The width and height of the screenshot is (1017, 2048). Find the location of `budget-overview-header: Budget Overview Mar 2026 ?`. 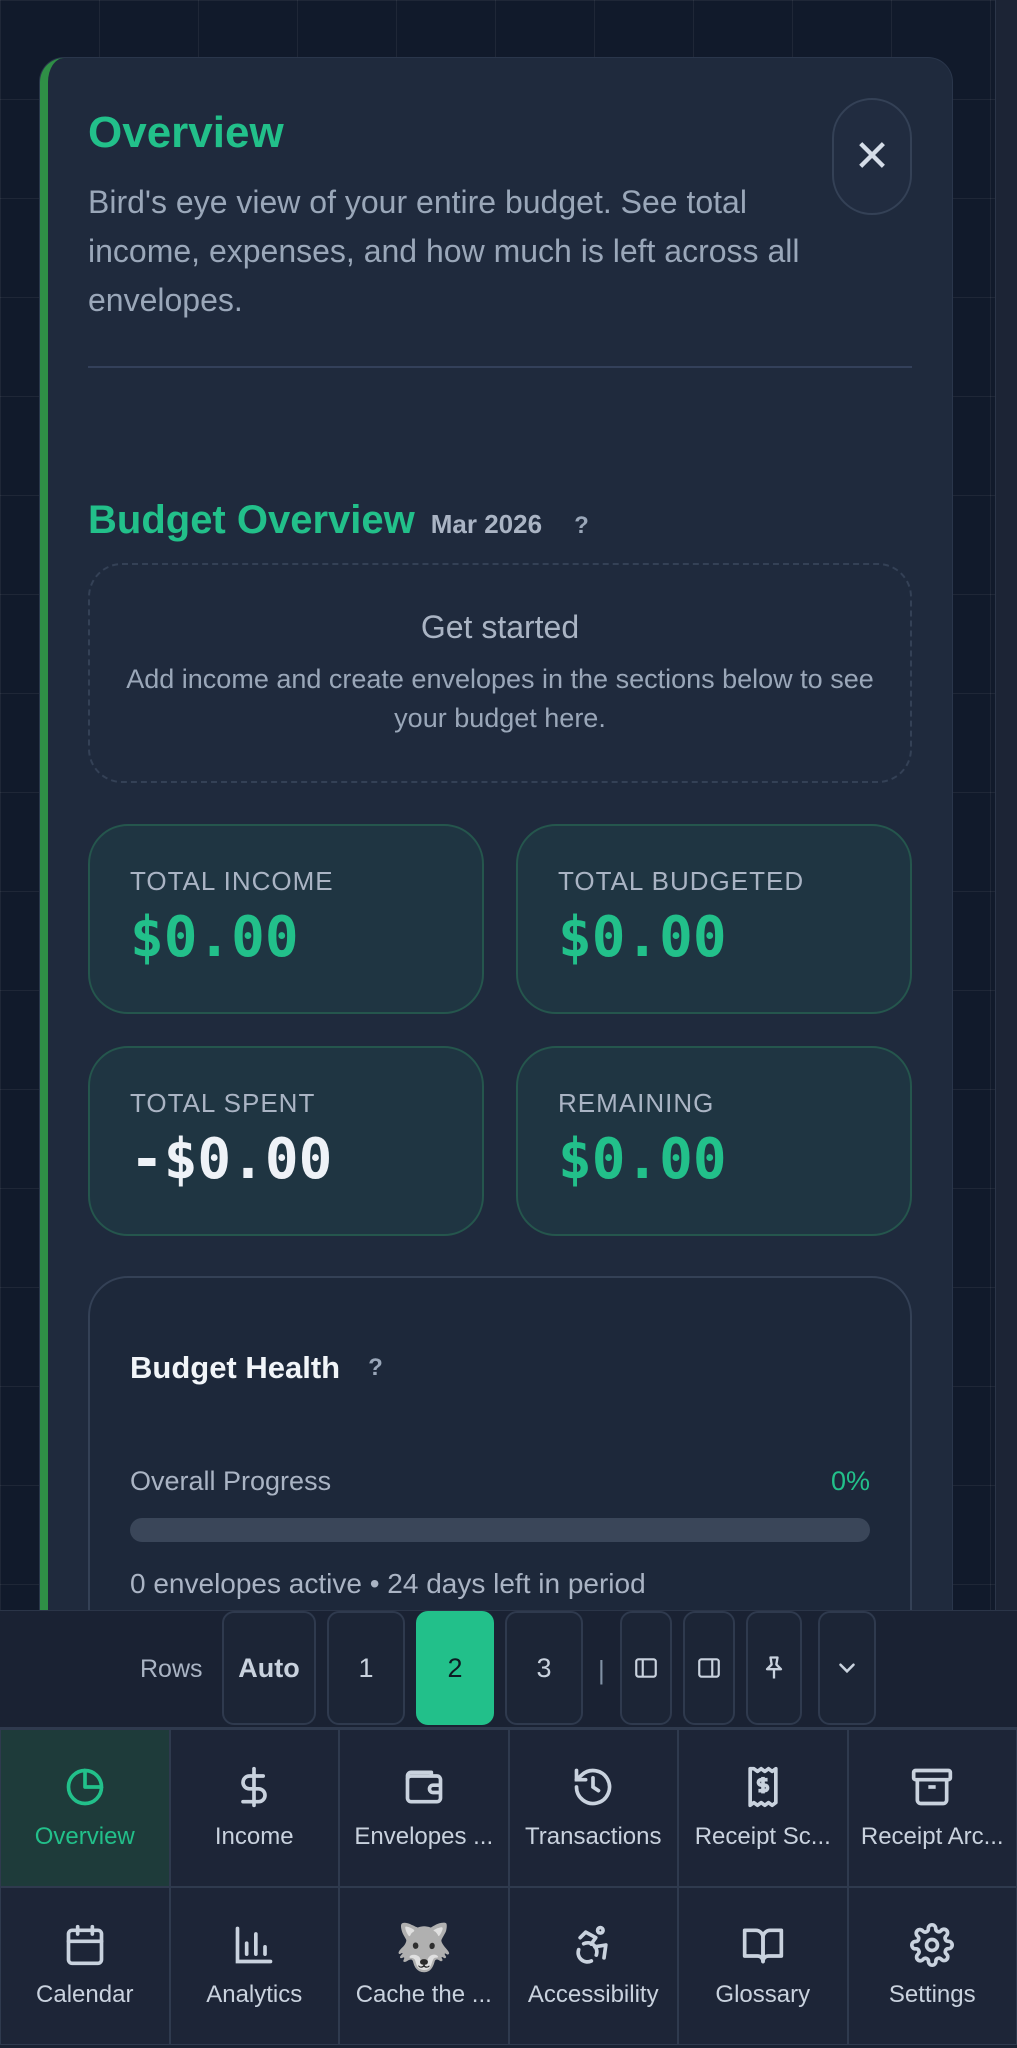

budget-overview-header: Budget Overview Mar 2026 ? is located at coordinates (338, 520).